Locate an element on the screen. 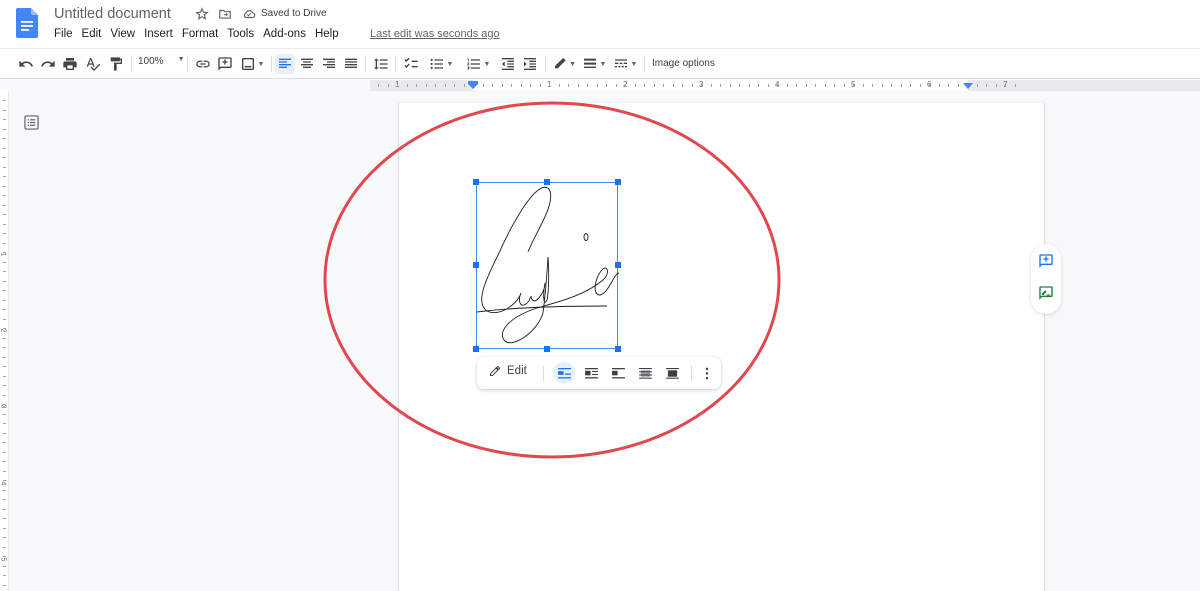 This screenshot has height=591, width=1200. resize-handle-left is located at coordinates (476, 265).